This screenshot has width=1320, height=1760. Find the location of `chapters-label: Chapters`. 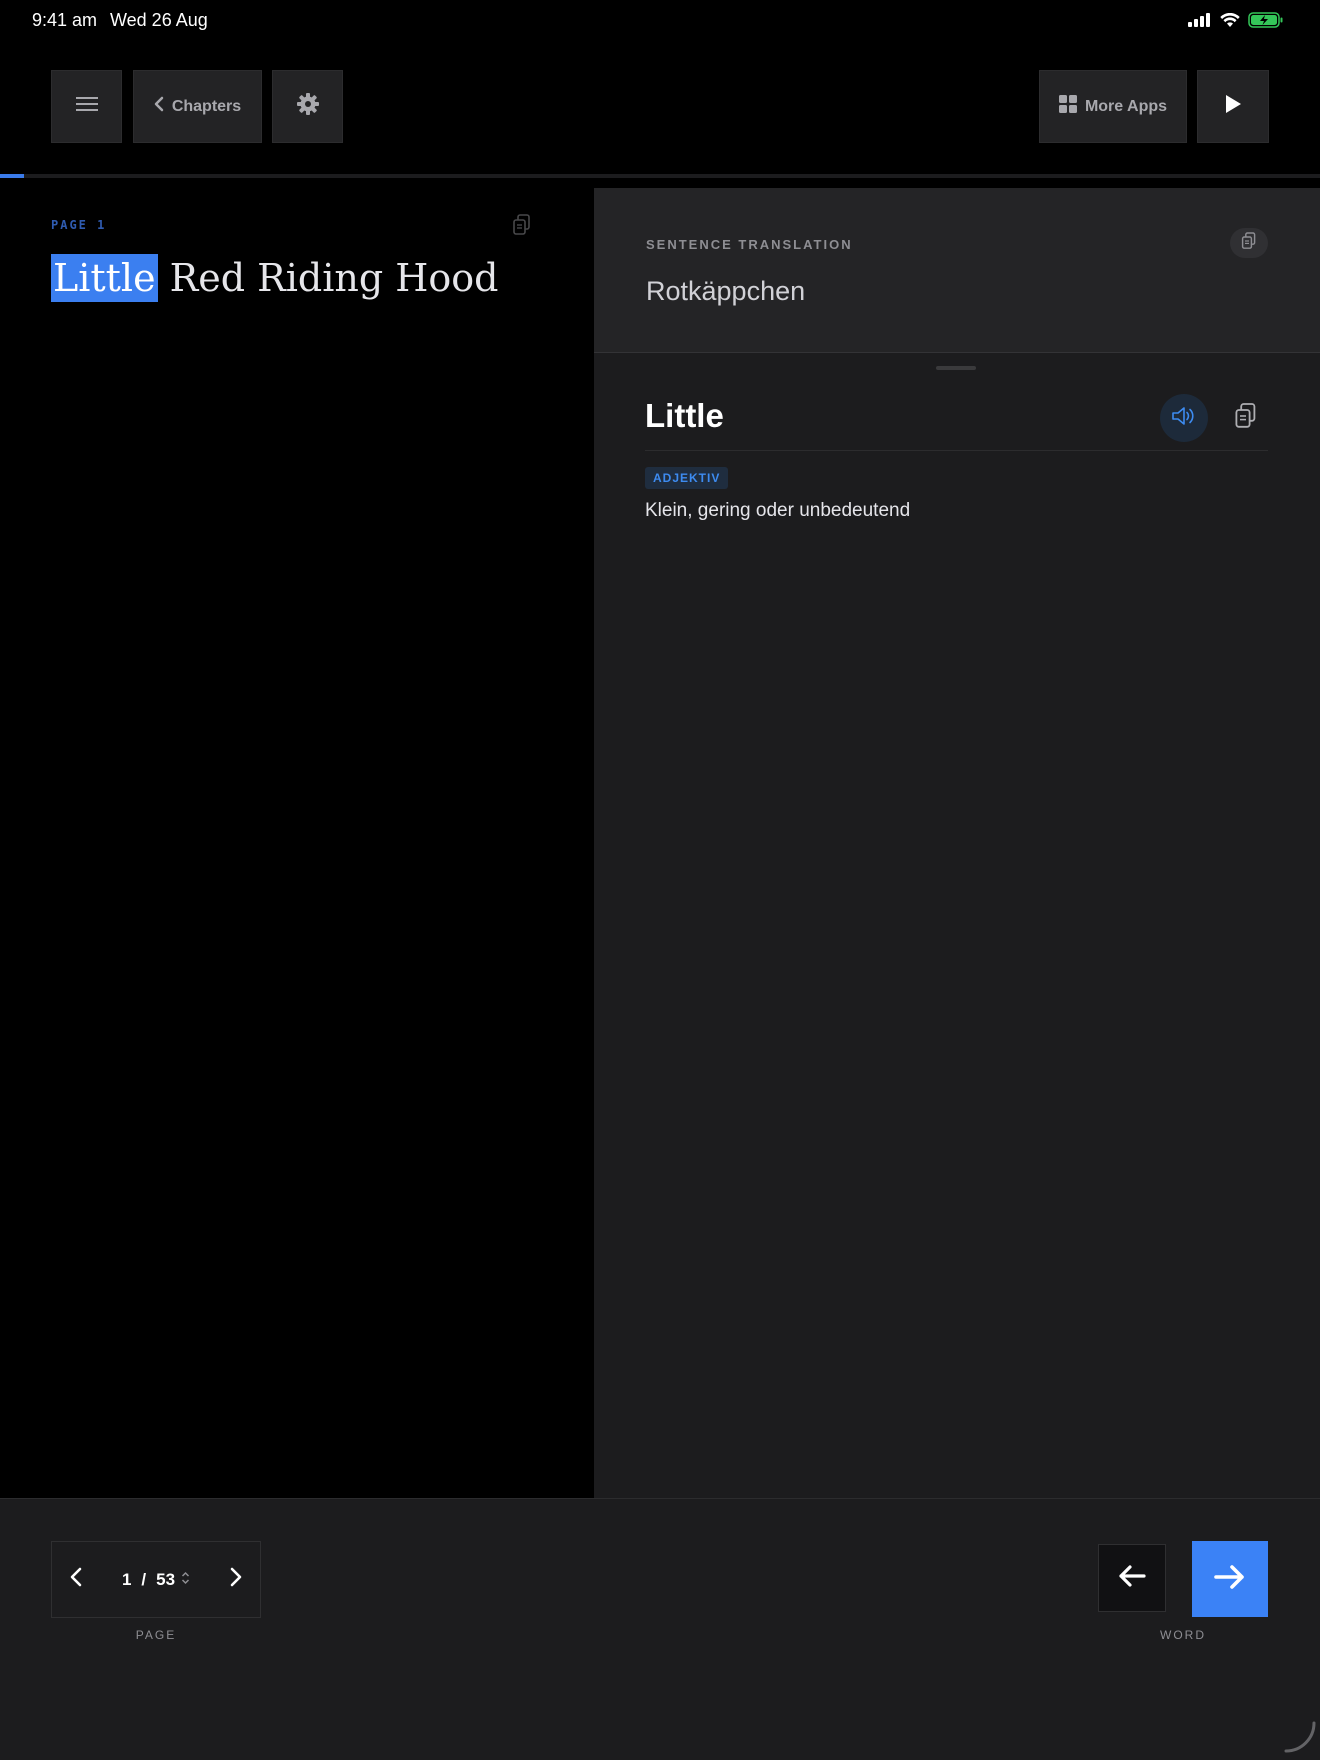

chapters-label: Chapters is located at coordinates (206, 106).